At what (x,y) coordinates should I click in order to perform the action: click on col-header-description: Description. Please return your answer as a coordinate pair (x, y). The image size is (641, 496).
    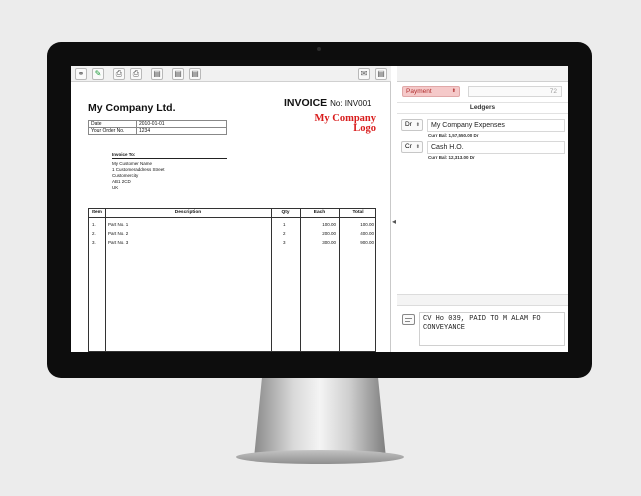
    Looking at the image, I should click on (188, 212).